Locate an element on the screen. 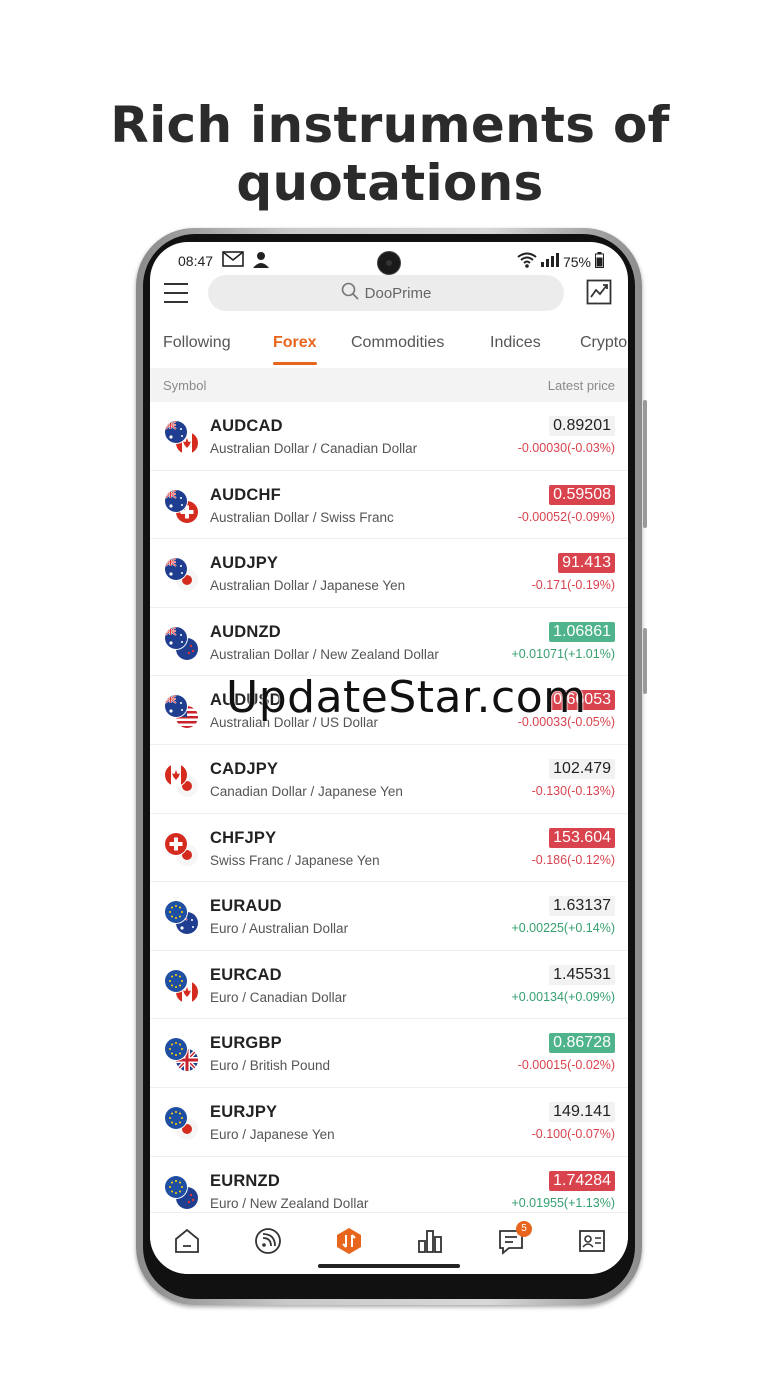  quote-name: Euro / Australian Dollar is located at coordinates (279, 929).